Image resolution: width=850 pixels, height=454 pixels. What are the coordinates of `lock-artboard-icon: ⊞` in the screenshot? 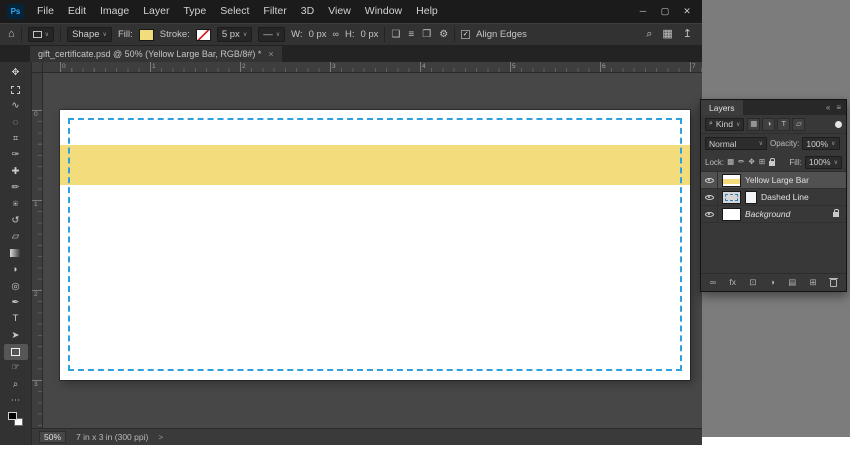 It's located at (762, 162).